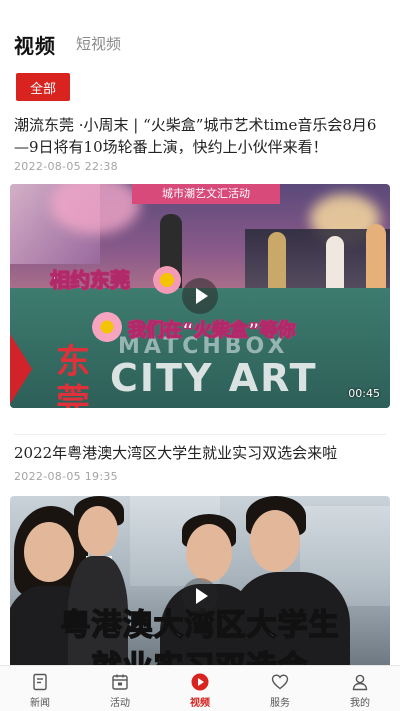 Image resolution: width=400 pixels, height=711 pixels. Describe the element at coordinates (66, 166) in the screenshot. I see `card-date: 2022-08-05 22:38` at that location.